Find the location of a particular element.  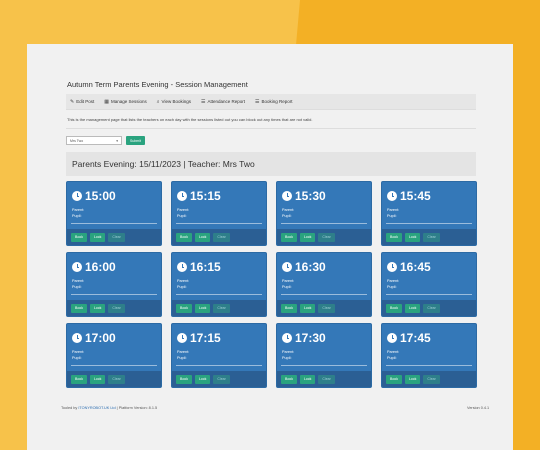

search-icon: ⌕ is located at coordinates (158, 101).